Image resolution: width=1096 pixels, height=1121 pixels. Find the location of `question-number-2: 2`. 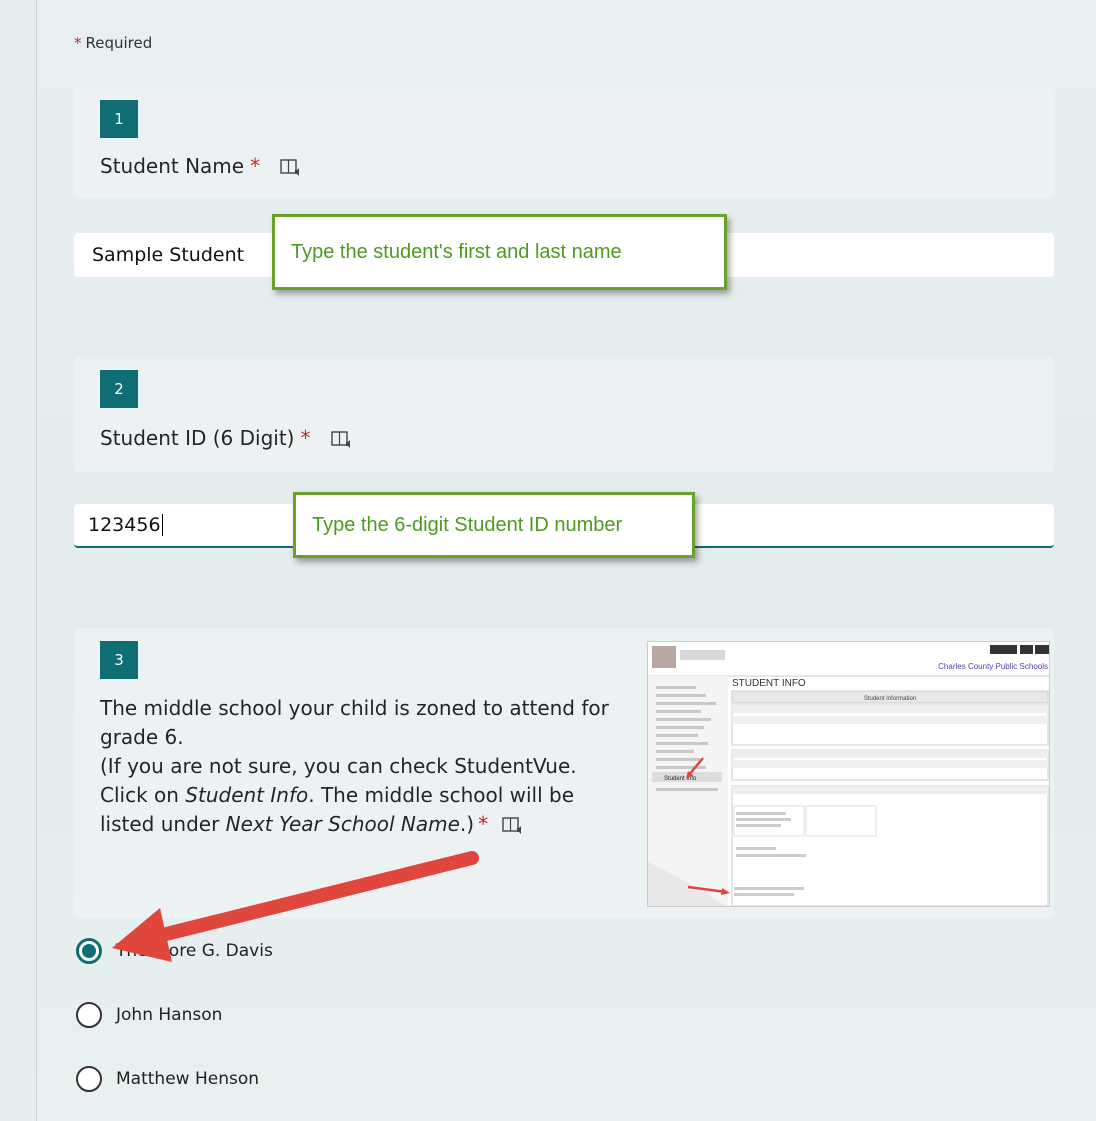

question-number-2: 2 is located at coordinates (119, 389).